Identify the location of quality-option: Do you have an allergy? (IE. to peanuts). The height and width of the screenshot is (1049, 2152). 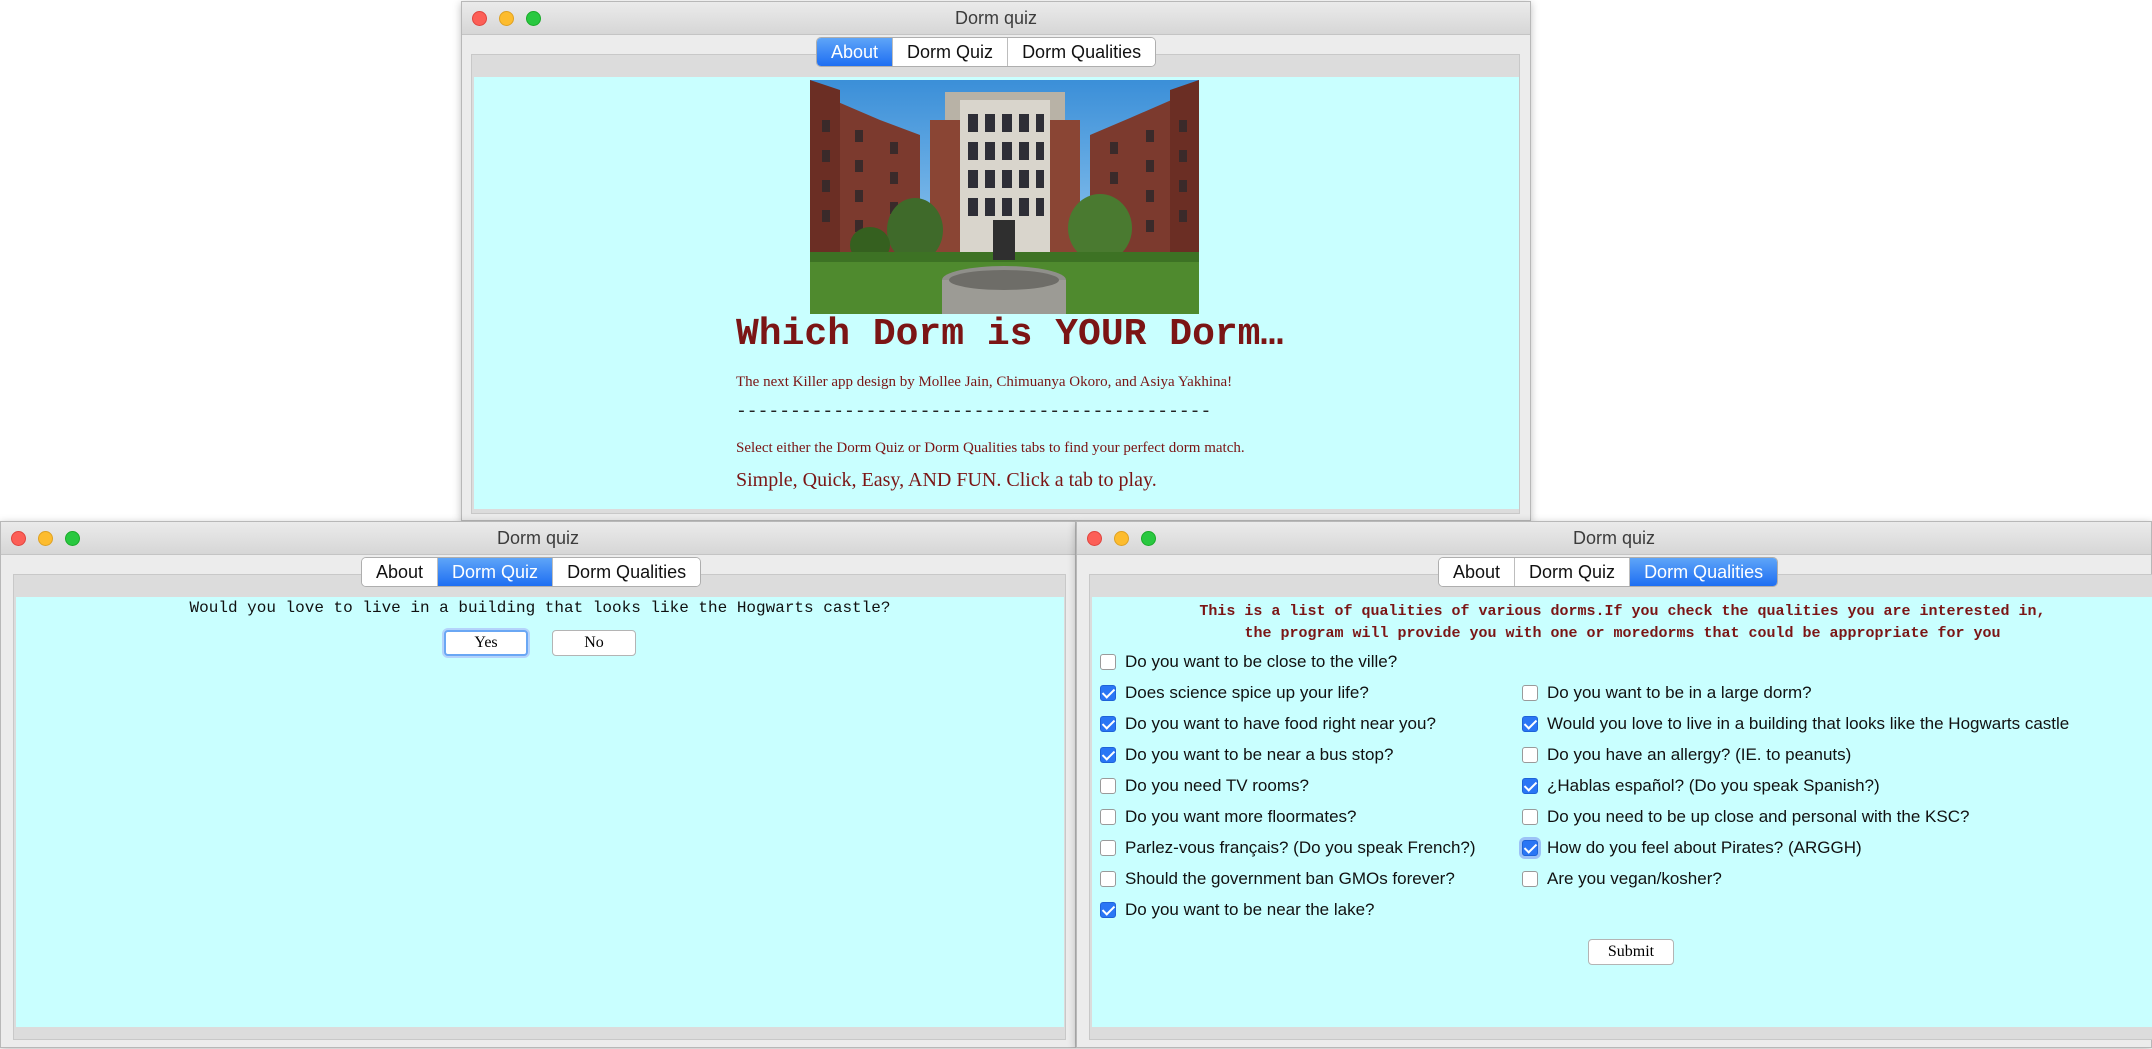
(1686, 755).